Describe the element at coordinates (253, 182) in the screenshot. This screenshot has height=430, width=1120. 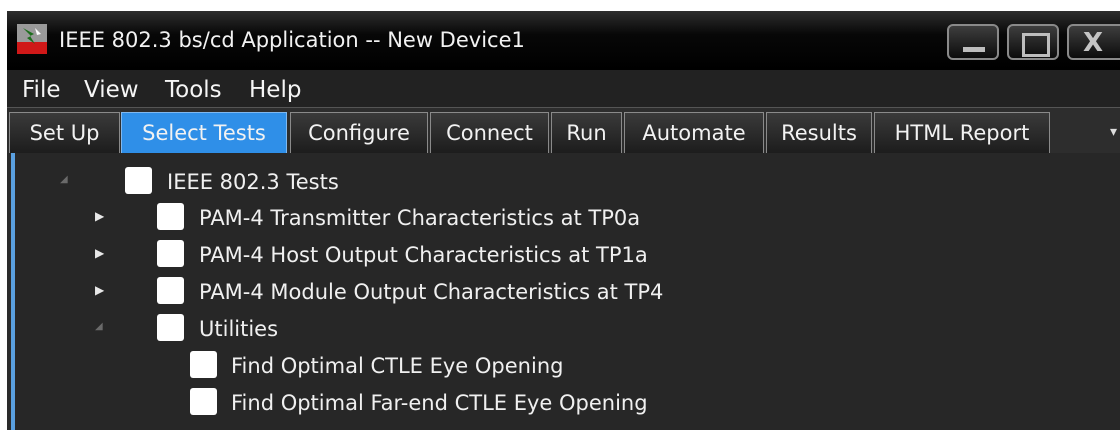
I see `tree-label-root: IEEE 802.3 Tests` at that location.